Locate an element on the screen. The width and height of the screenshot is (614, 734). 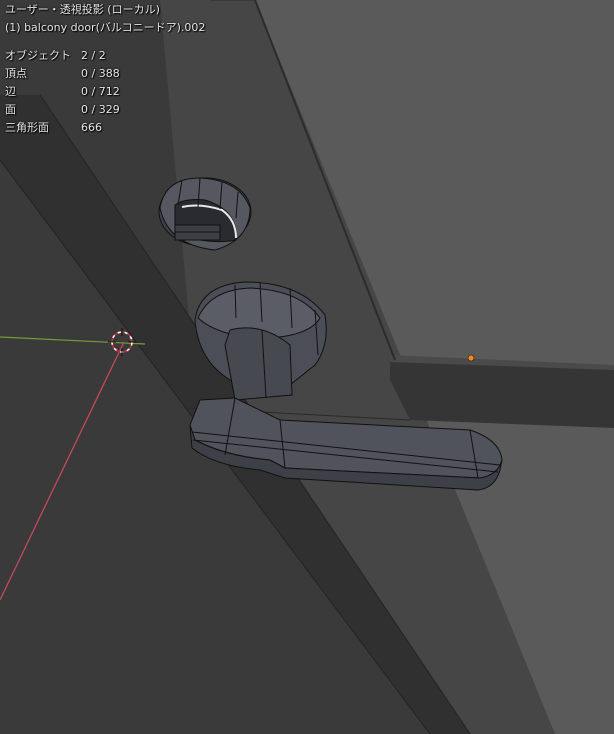
stat-triangles-label: 三角形面 is located at coordinates (27, 127).